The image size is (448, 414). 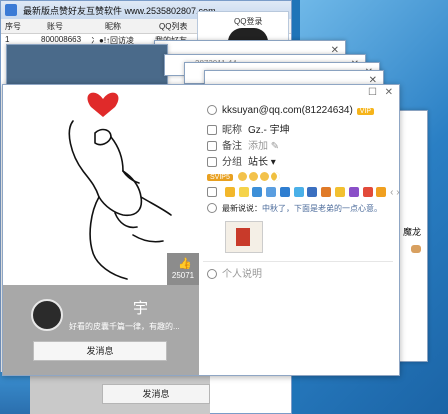 What do you see at coordinates (396, 192) in the screenshot?
I see `chevron-right-icon: ›` at bounding box center [396, 192].